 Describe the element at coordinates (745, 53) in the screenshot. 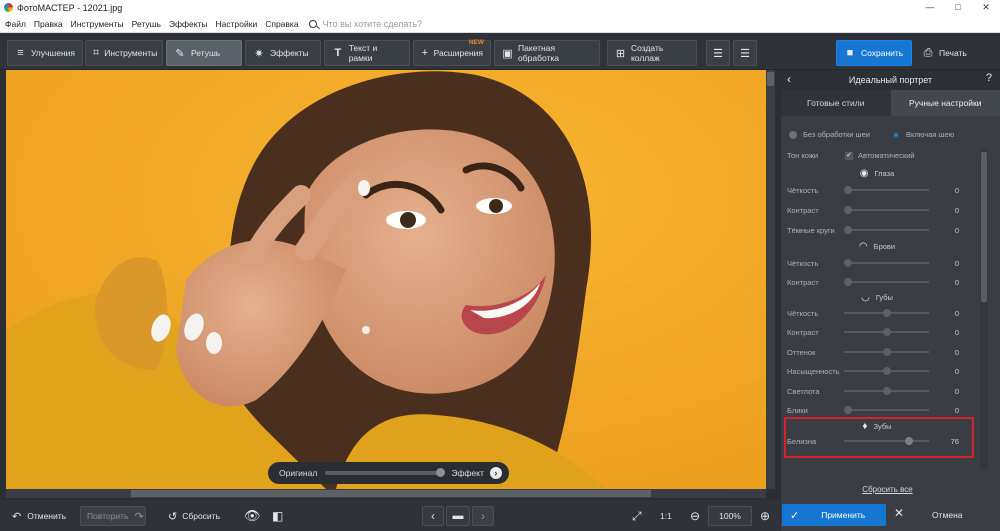

I see `list-info-button: ☰` at that location.